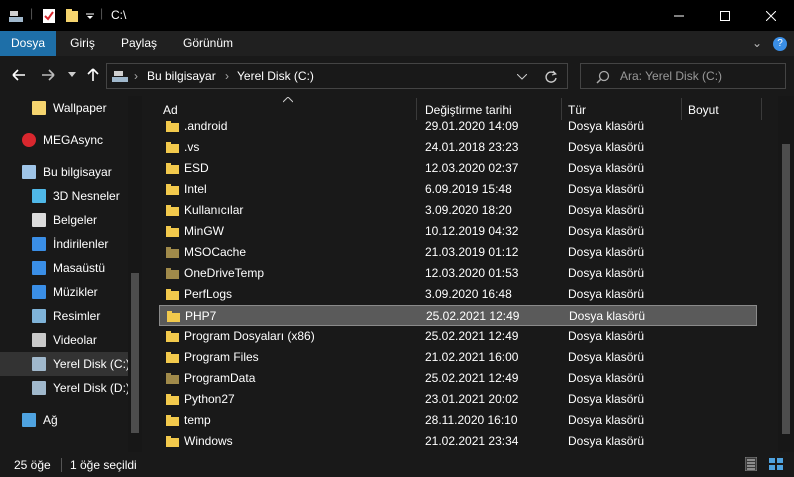 This screenshot has height=477, width=794. I want to click on nav-scrollbar-thumb, so click(135, 353).